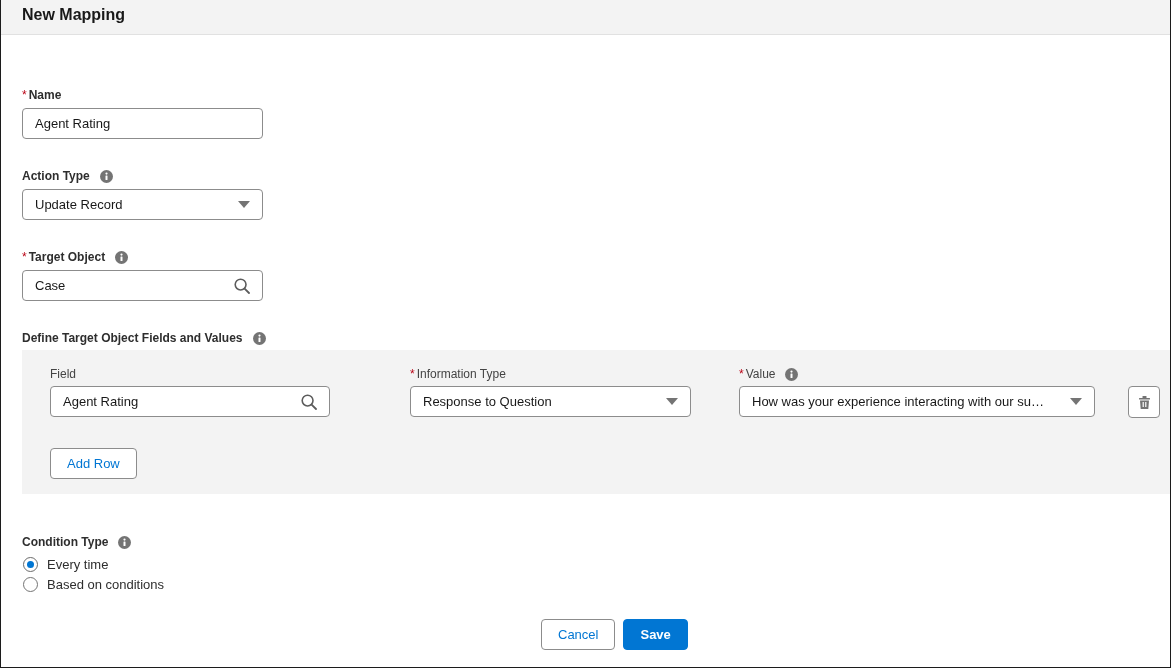  Describe the element at coordinates (63, 374) in the screenshot. I see `field-label: Field` at that location.